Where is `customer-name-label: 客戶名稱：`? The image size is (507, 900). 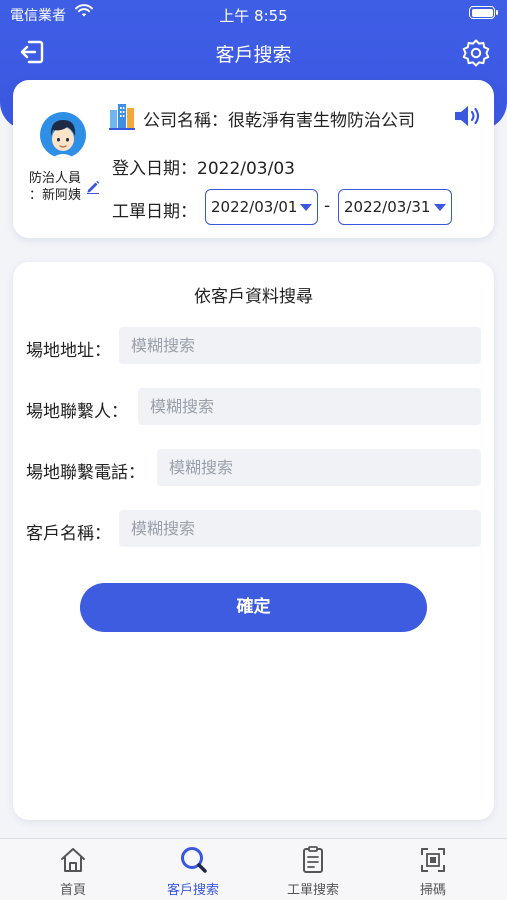
customer-name-label: 客戶名稱： is located at coordinates (68, 534).